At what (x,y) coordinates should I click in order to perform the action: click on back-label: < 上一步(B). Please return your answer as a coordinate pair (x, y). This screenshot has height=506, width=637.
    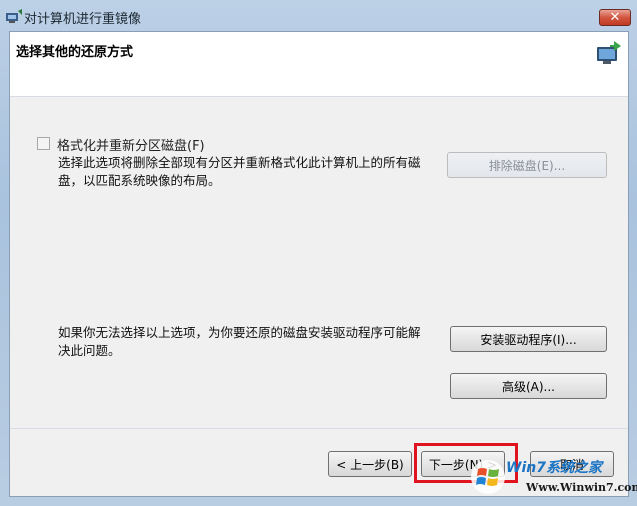
    Looking at the image, I should click on (370, 464).